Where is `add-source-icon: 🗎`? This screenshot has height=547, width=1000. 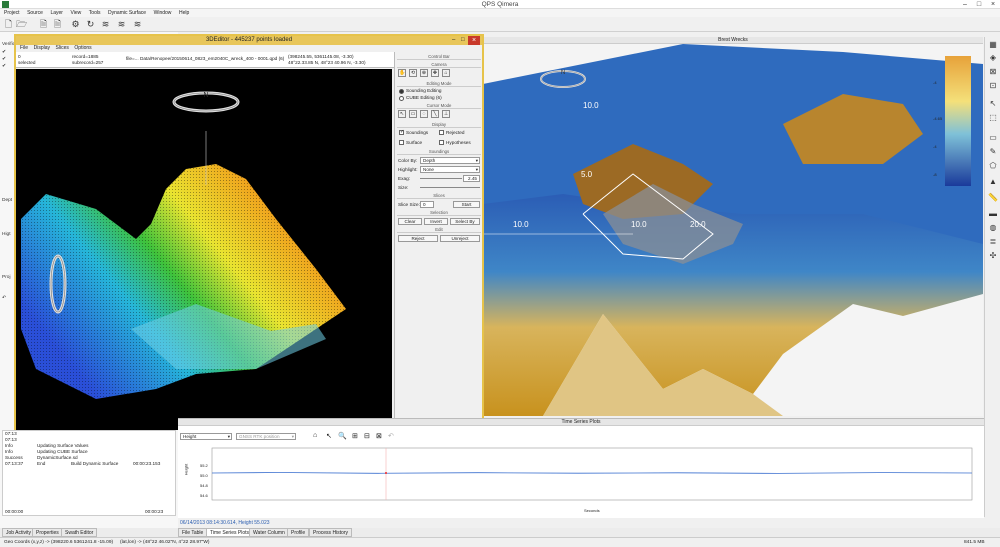 add-source-icon: 🗎 is located at coordinates (43, 24).